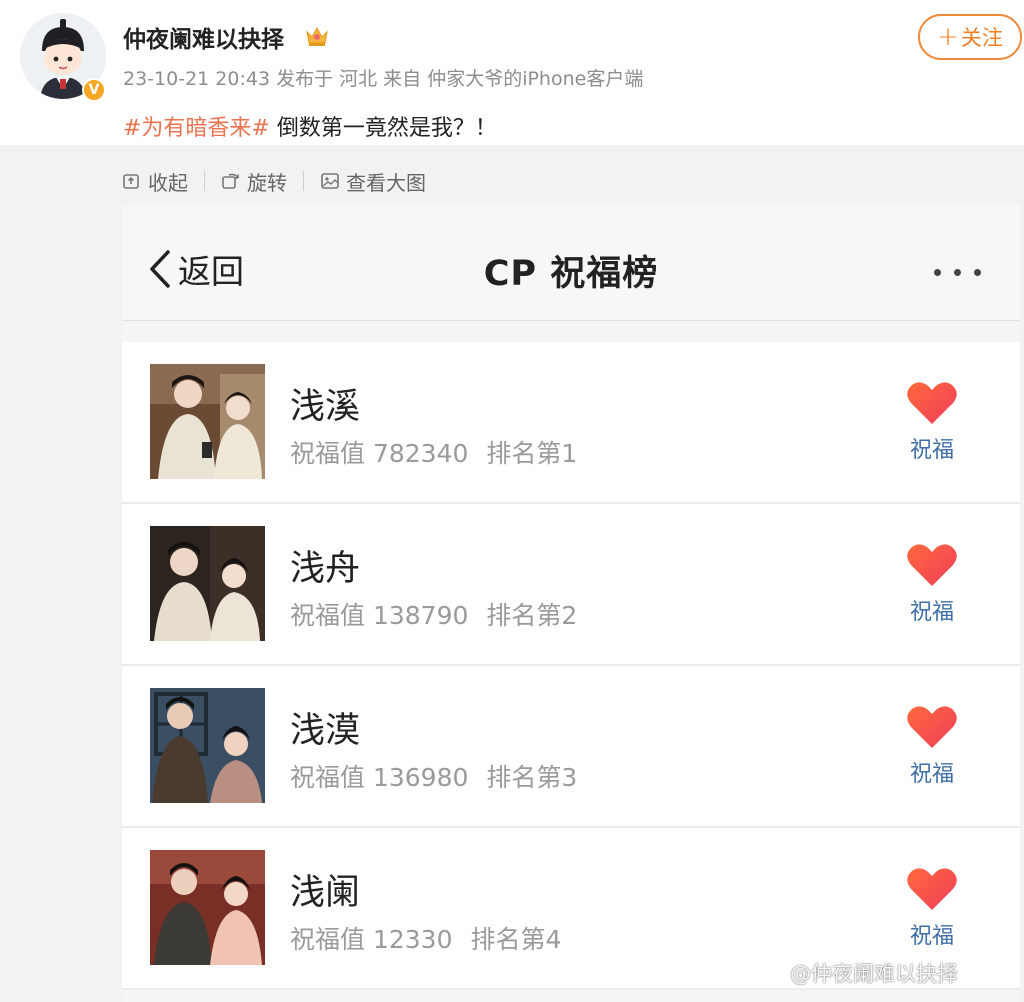 Image resolution: width=1024 pixels, height=1002 pixels. What do you see at coordinates (948, 37) in the screenshot?
I see `plus-icon: +` at bounding box center [948, 37].